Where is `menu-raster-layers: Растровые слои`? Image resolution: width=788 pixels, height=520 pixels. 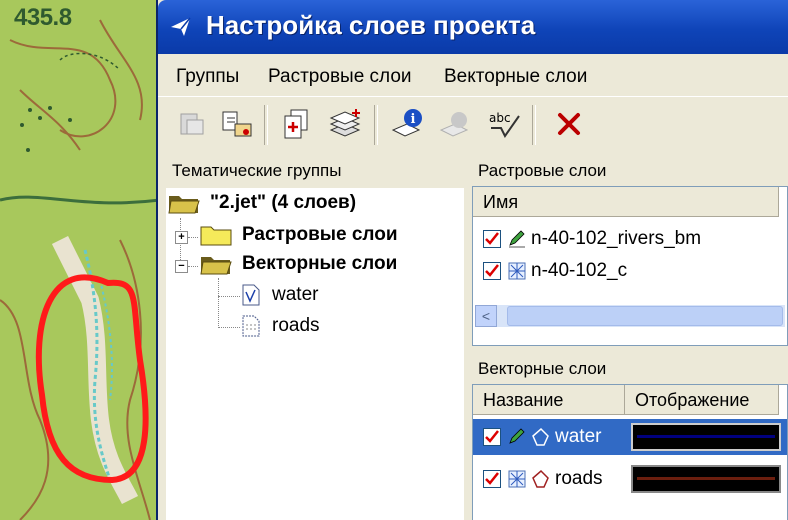
menu-raster-layers: Растровые слои is located at coordinates (340, 77).